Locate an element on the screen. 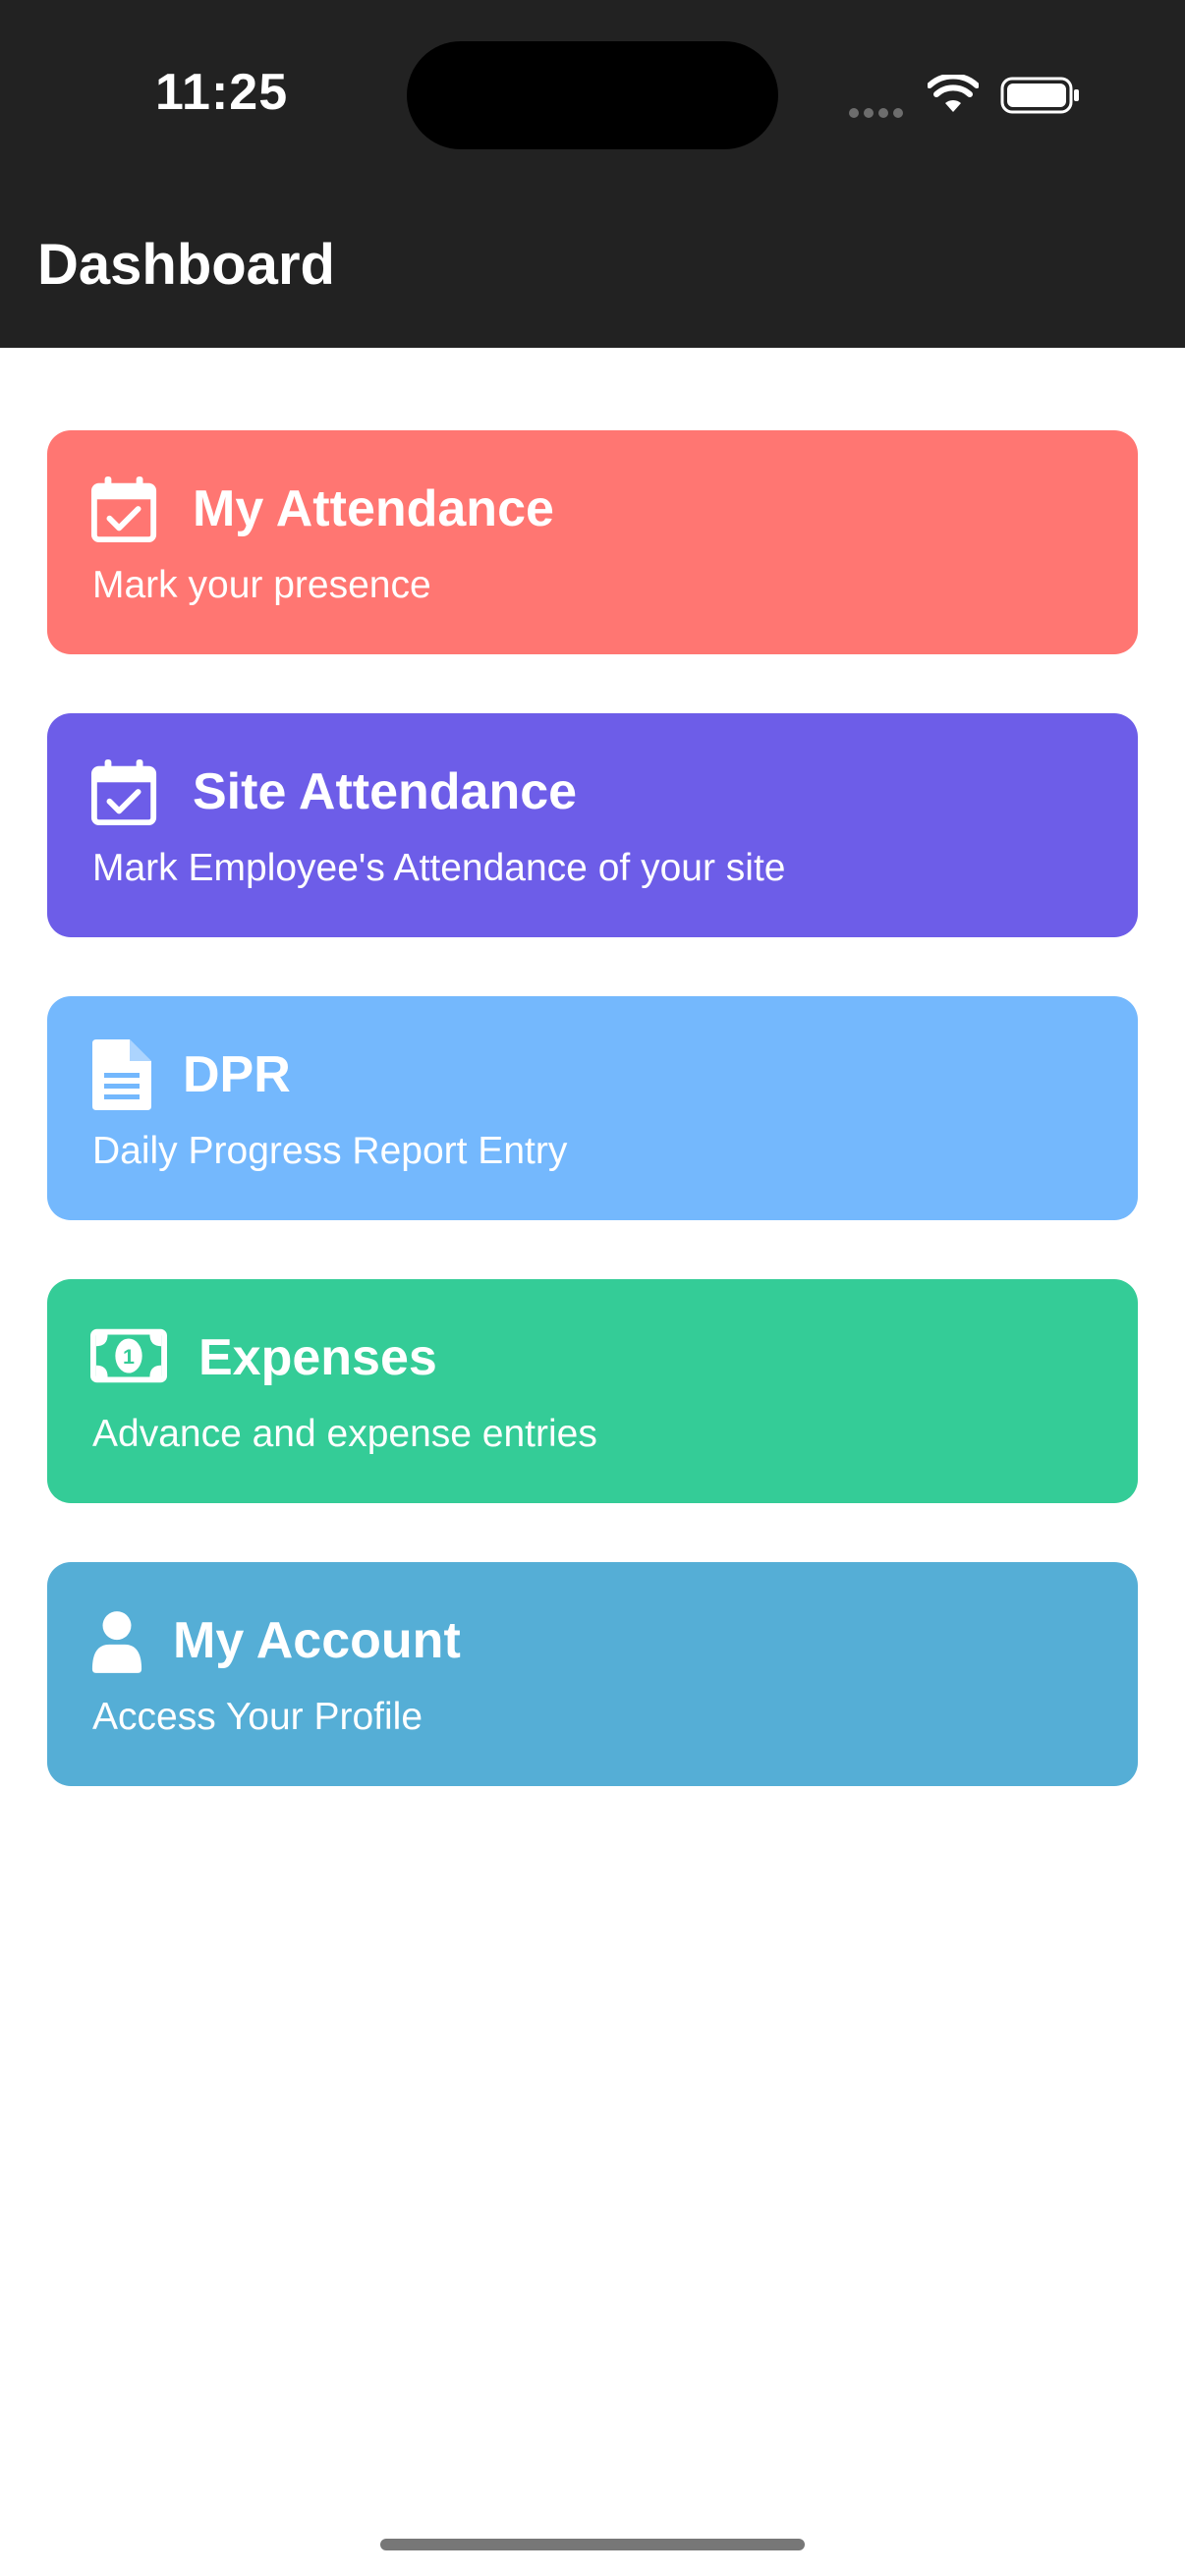 The width and height of the screenshot is (1185, 2576). card-subtitle: Daily Progress Report Entry is located at coordinates (330, 1151).